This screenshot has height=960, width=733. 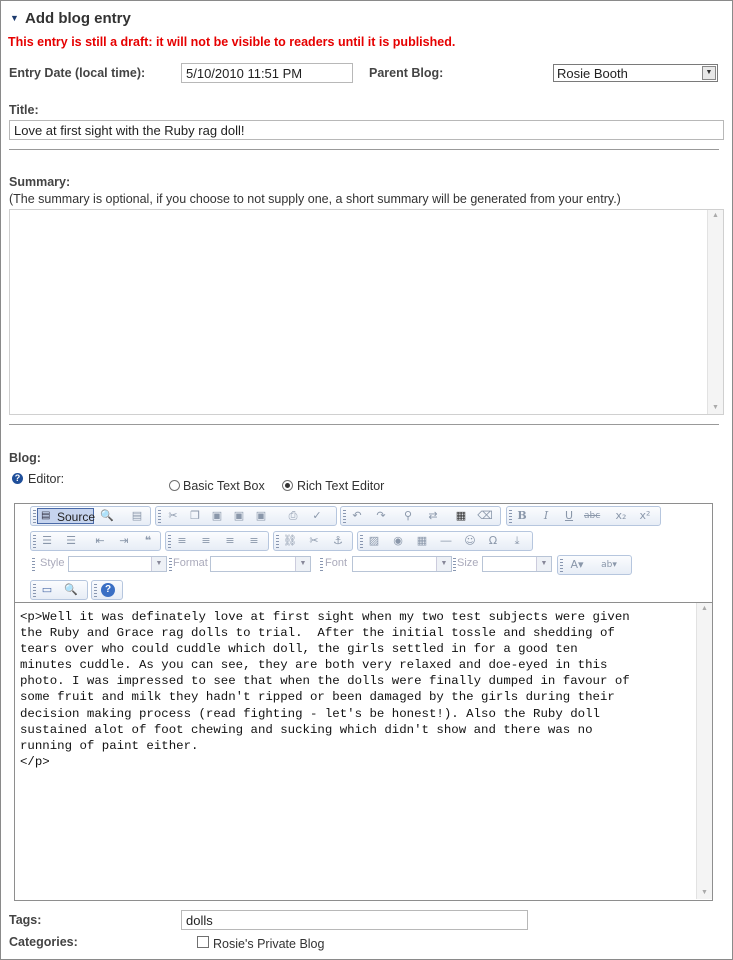 I want to click on underline-icon: U, so click(x=569, y=516).